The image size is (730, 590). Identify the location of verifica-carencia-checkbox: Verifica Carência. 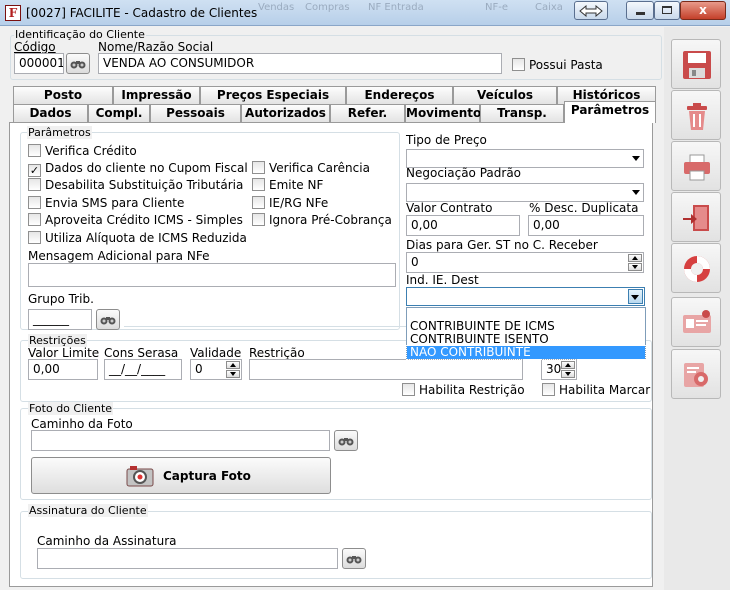
(311, 169).